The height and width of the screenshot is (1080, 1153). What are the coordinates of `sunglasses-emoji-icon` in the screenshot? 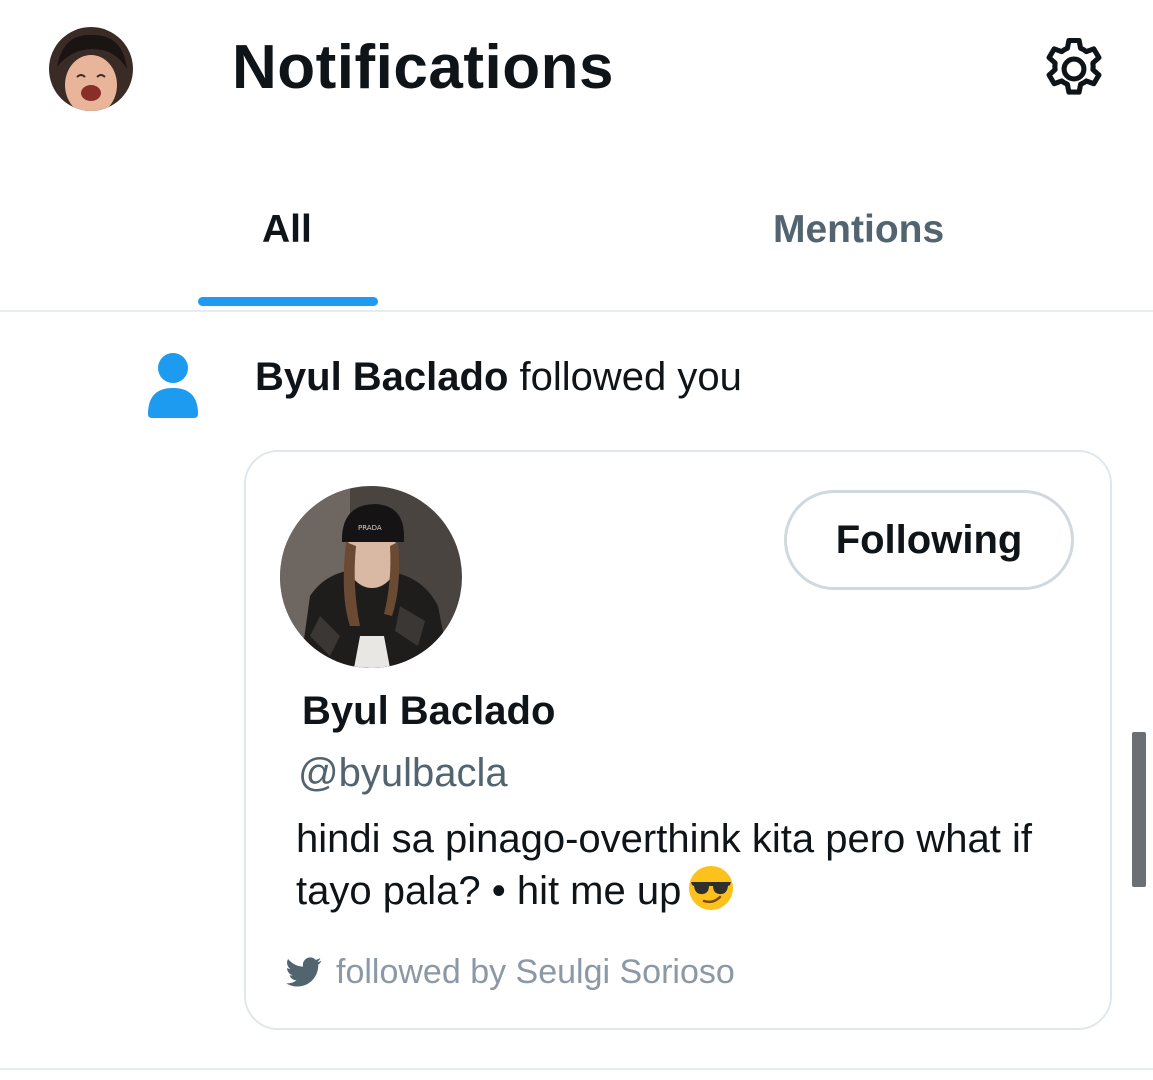 It's located at (711, 888).